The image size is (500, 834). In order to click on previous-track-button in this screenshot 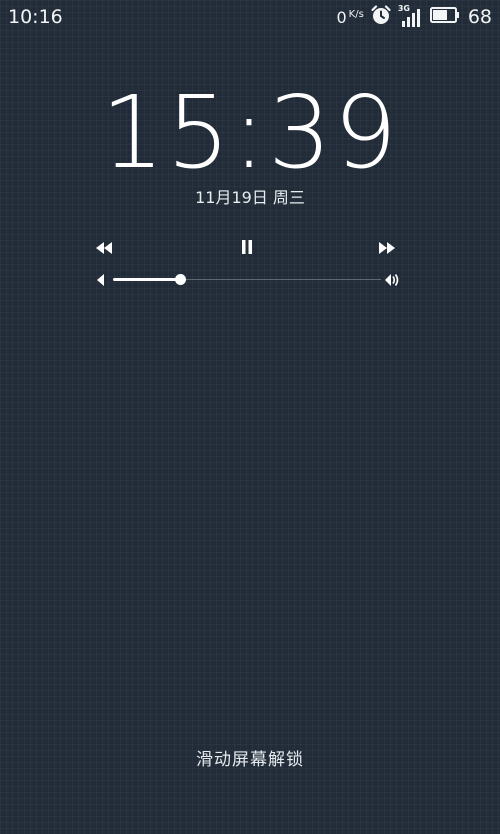, I will do `click(104, 249)`.